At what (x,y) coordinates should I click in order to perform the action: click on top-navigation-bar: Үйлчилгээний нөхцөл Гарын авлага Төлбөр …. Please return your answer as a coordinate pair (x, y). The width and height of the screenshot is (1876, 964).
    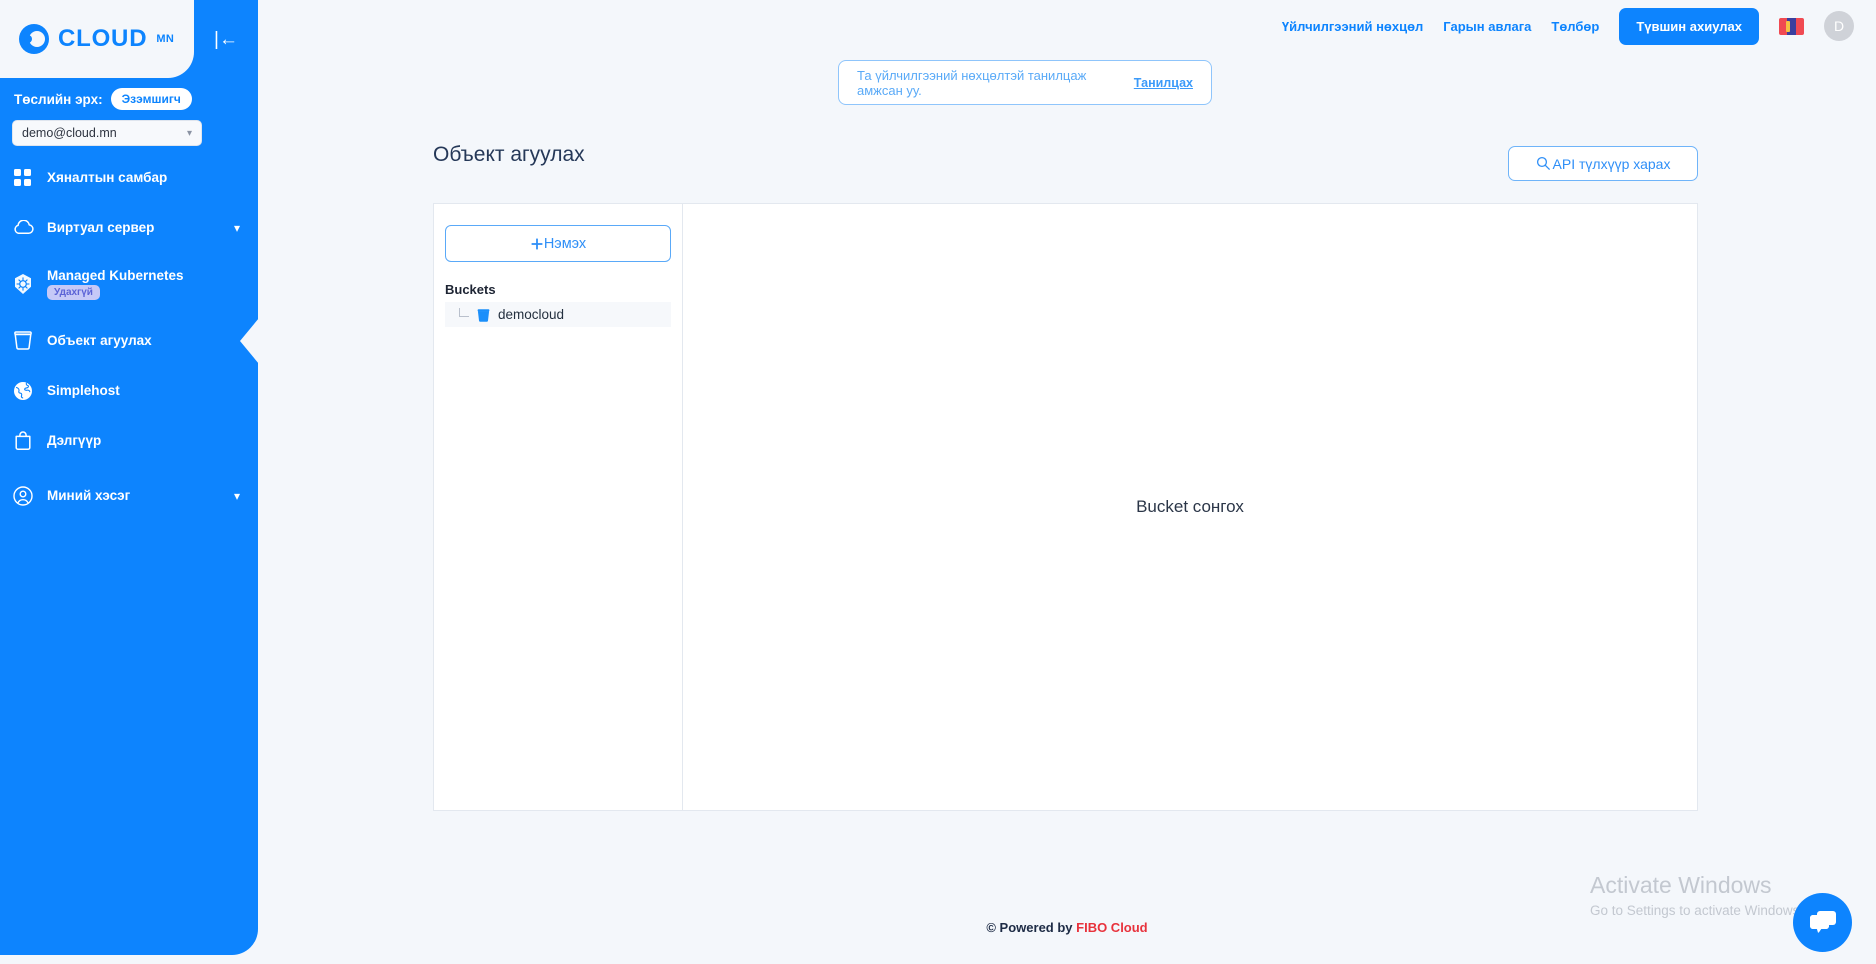
    Looking at the image, I should click on (1067, 26).